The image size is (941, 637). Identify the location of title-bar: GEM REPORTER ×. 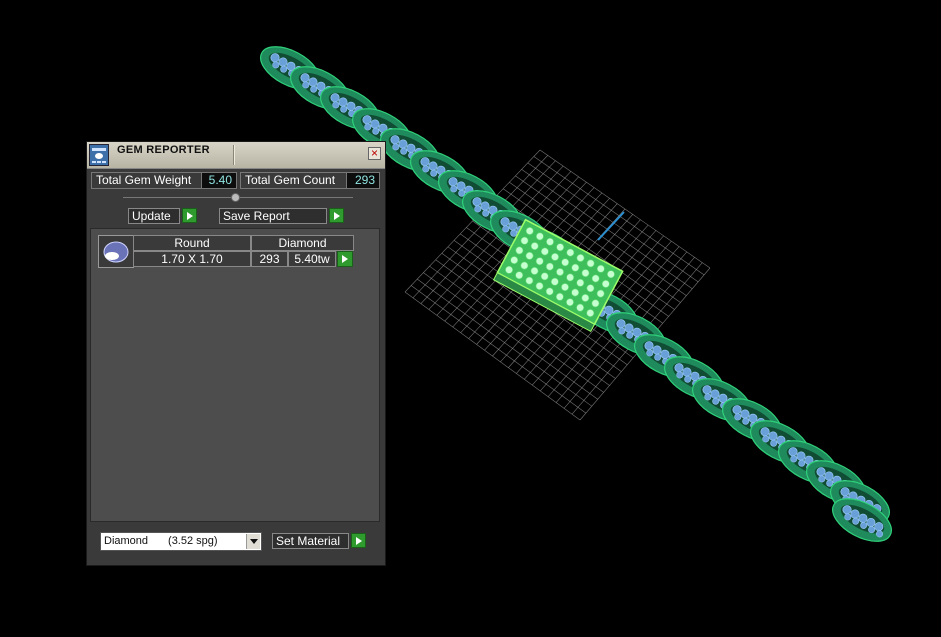
(236, 155).